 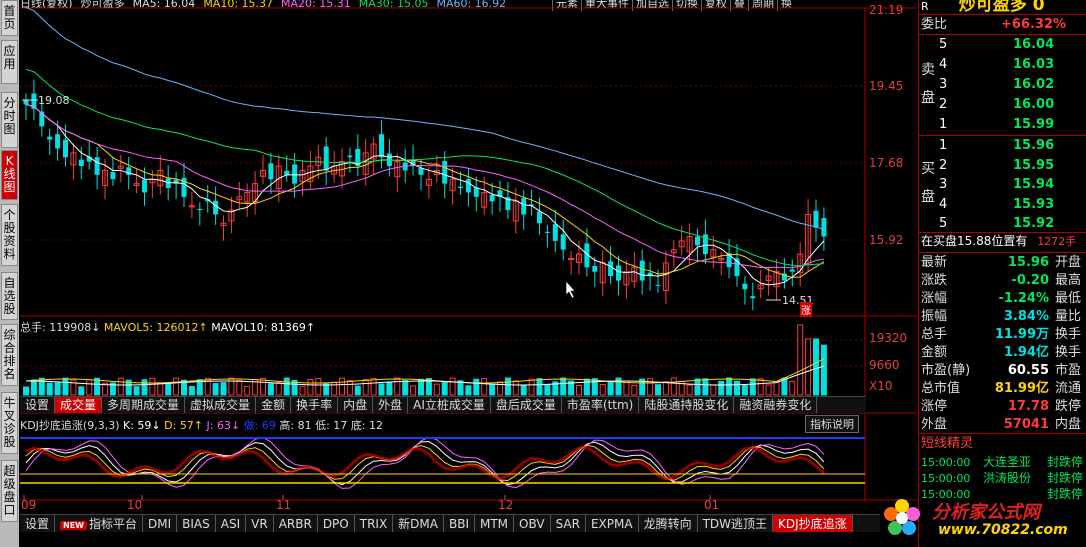 I want to click on stat-row-8: 涨停 17.78 跌停, so click(x=1003, y=406).